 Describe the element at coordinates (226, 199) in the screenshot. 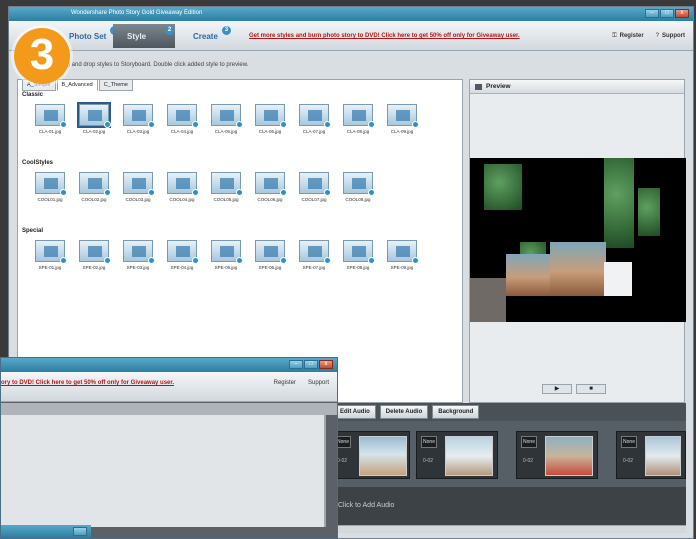

I see `style-filename: COOL05.jpg` at that location.